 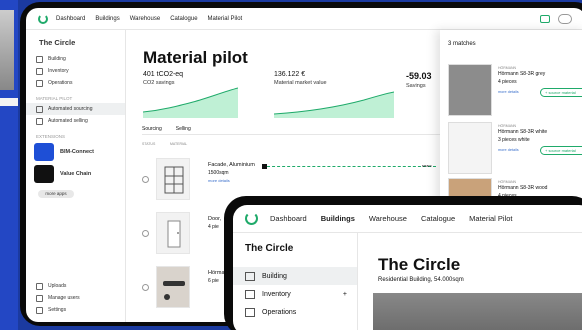 What do you see at coordinates (39, 83) in the screenshot?
I see `operations-icon` at bounding box center [39, 83].